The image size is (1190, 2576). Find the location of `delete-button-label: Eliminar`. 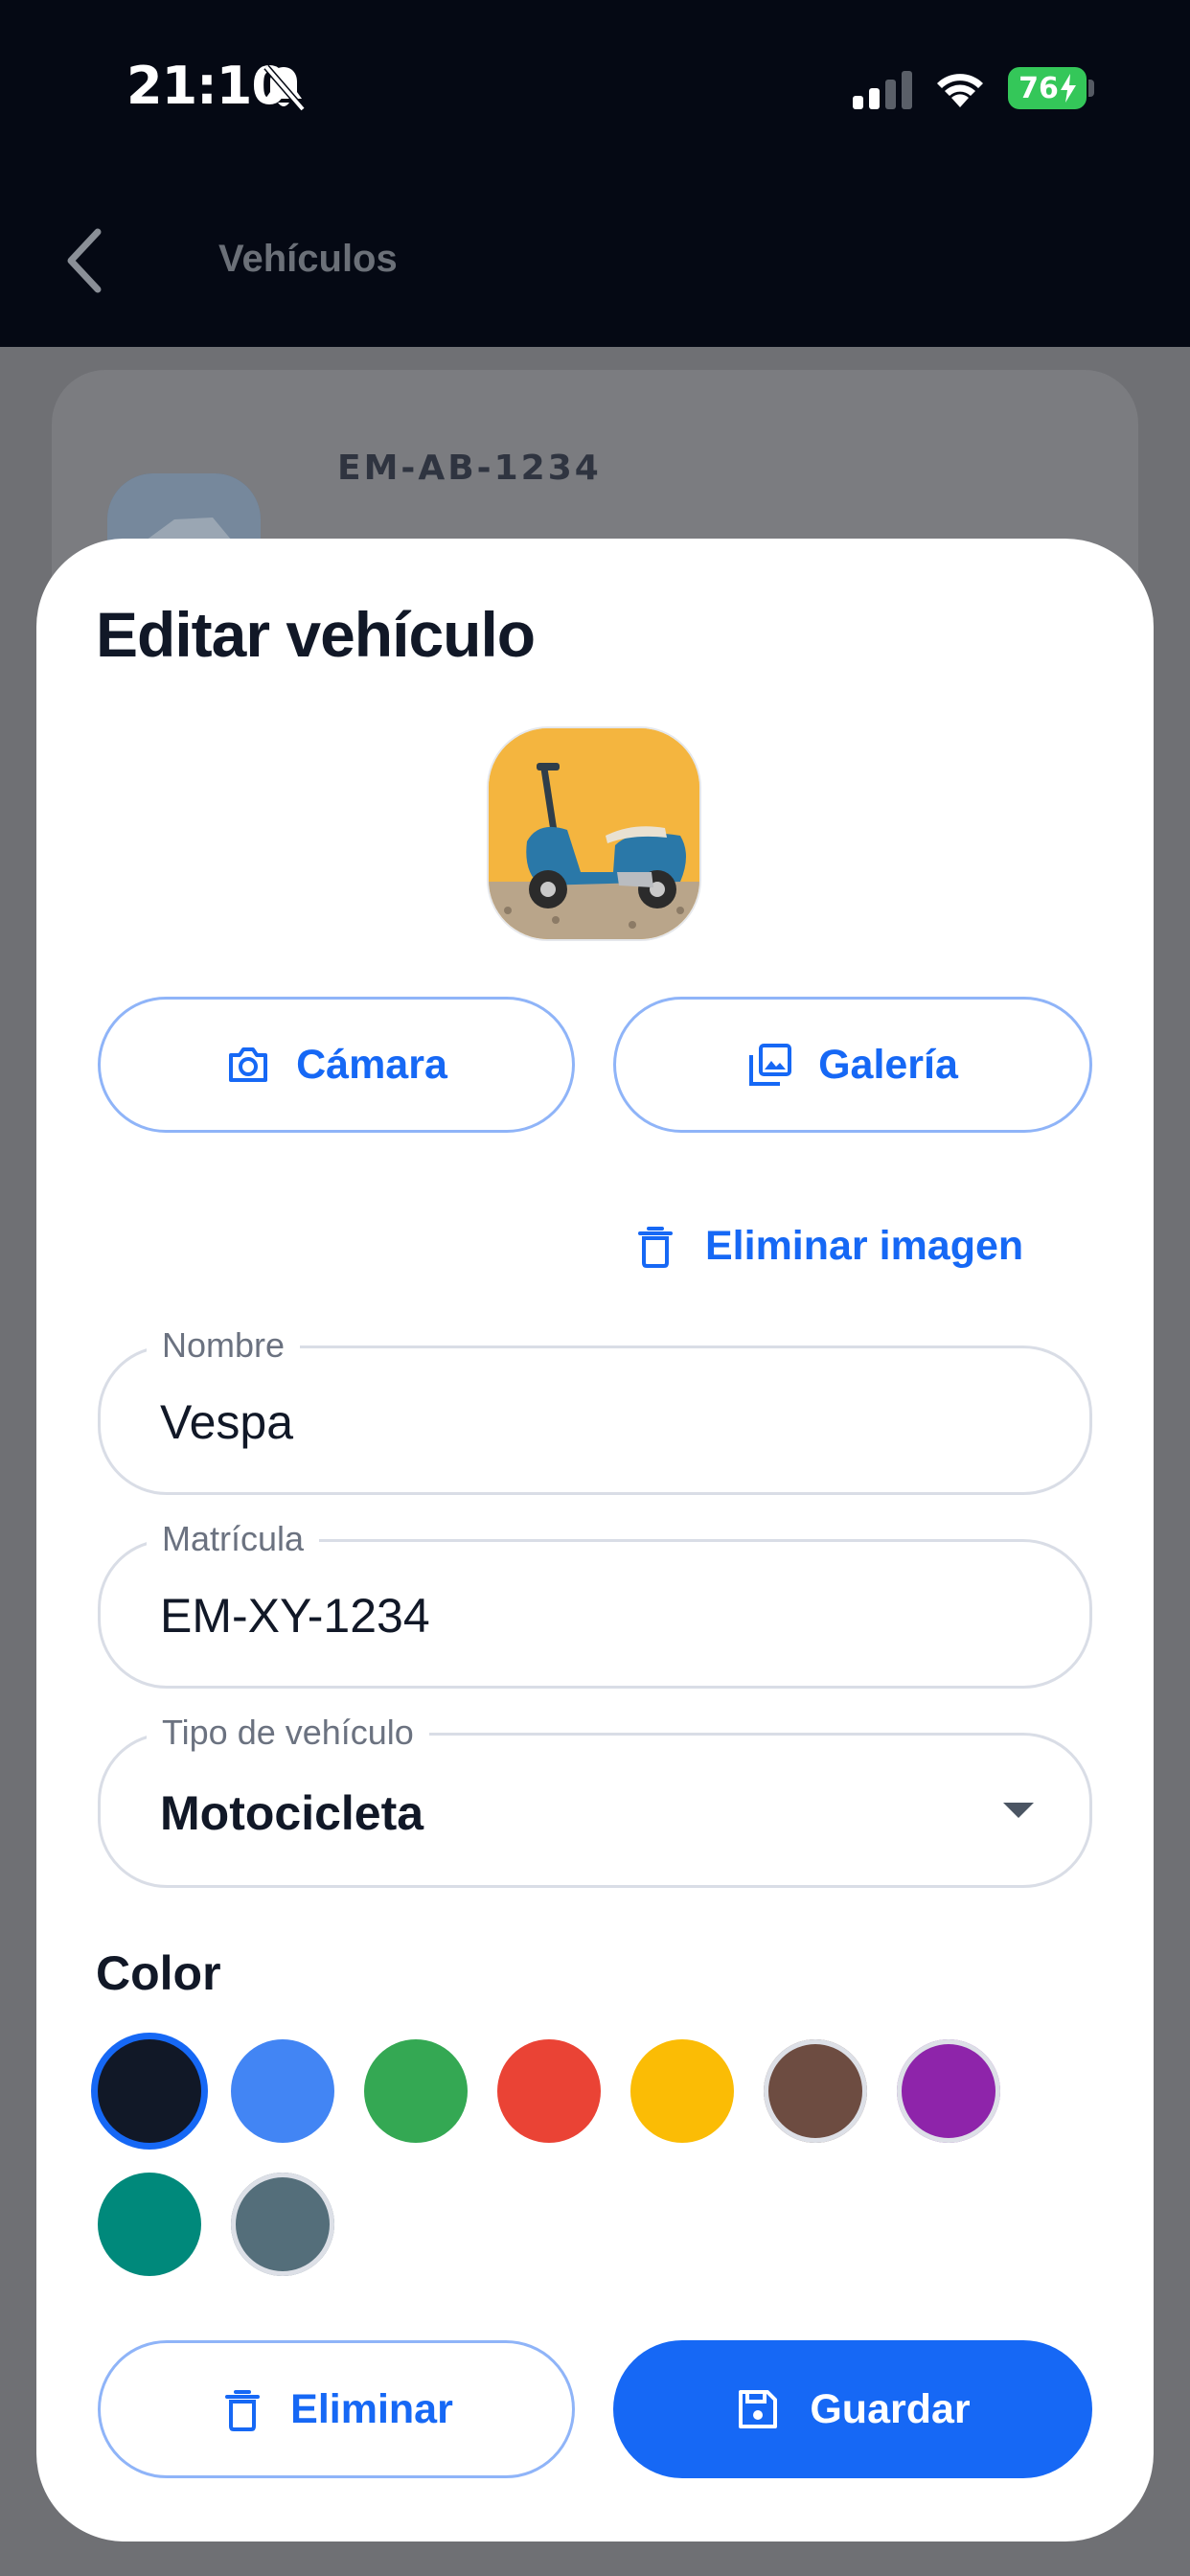

delete-button-label: Eliminar is located at coordinates (372, 2408).